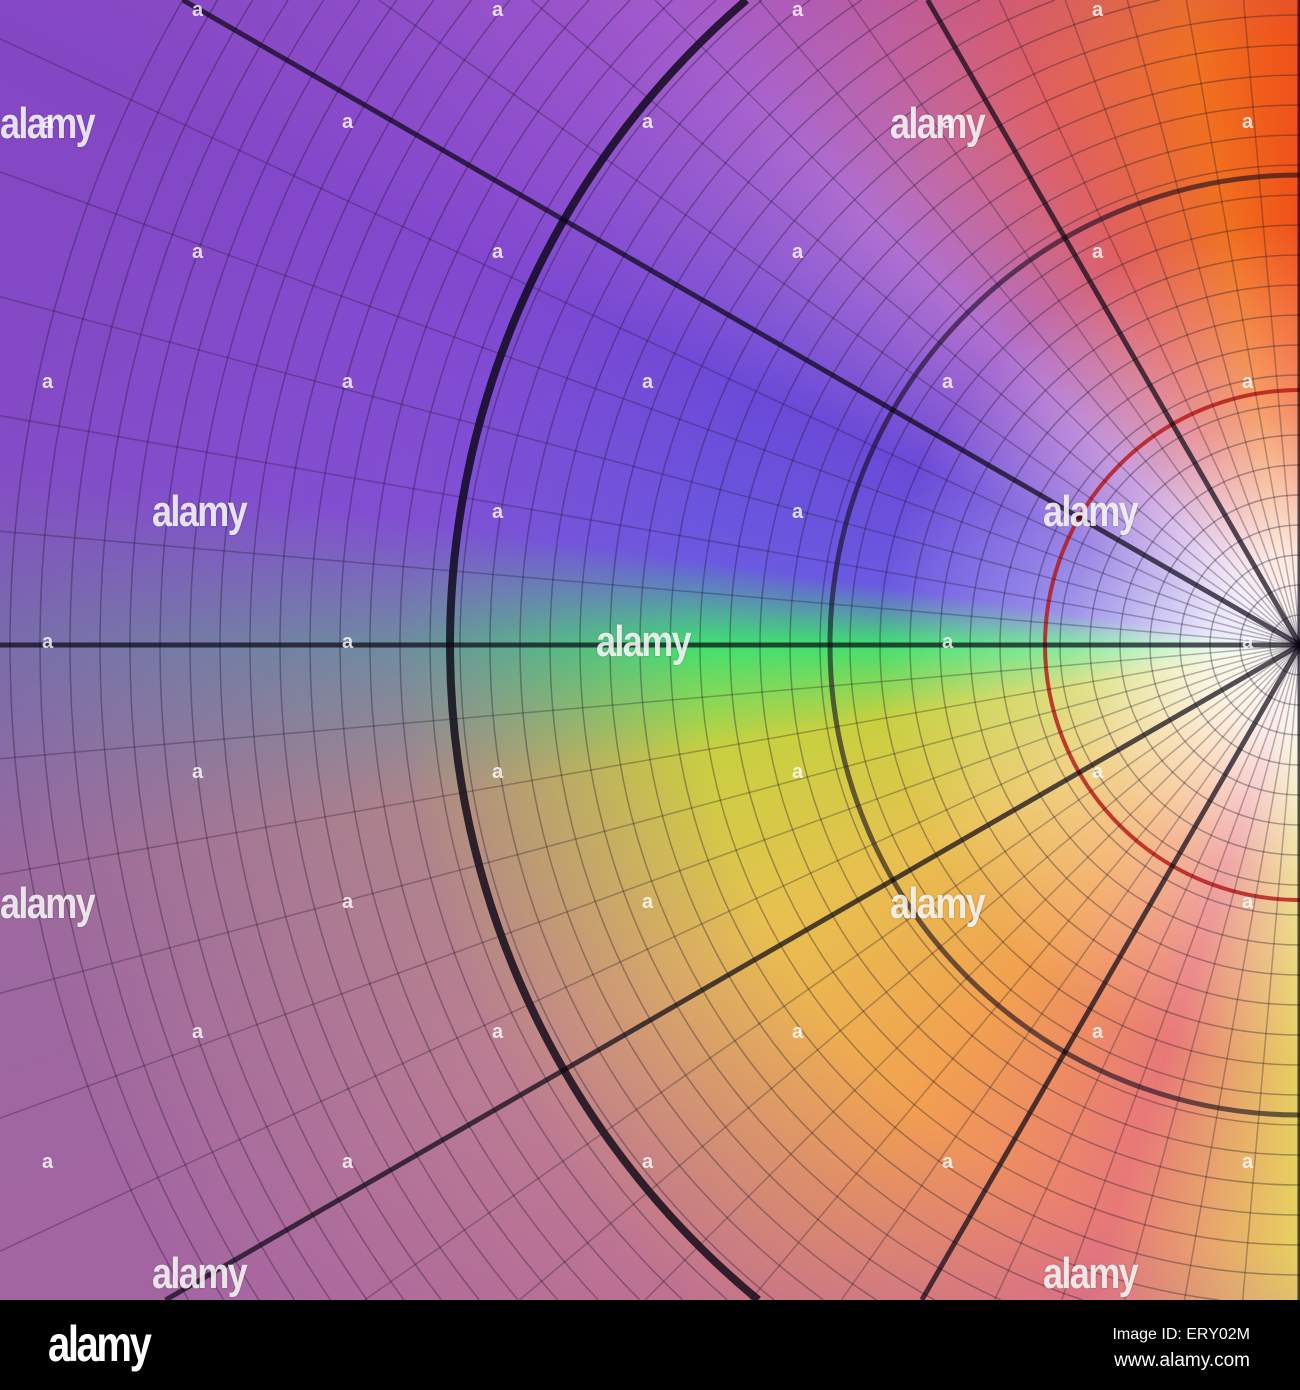  Describe the element at coordinates (1182, 1360) in the screenshot. I see `site-url: www.alamy.com` at that location.